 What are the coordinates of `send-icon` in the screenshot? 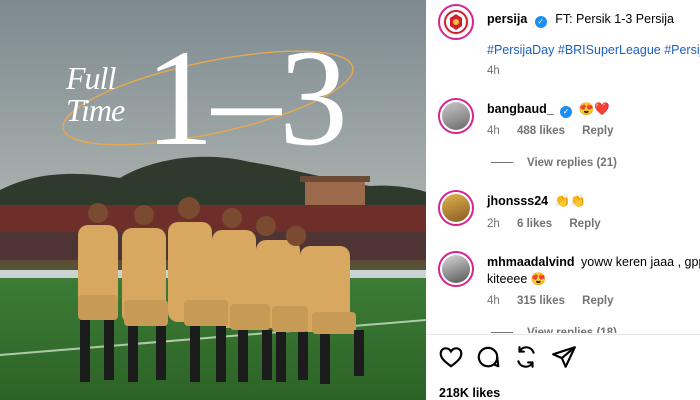 It's located at (564, 357).